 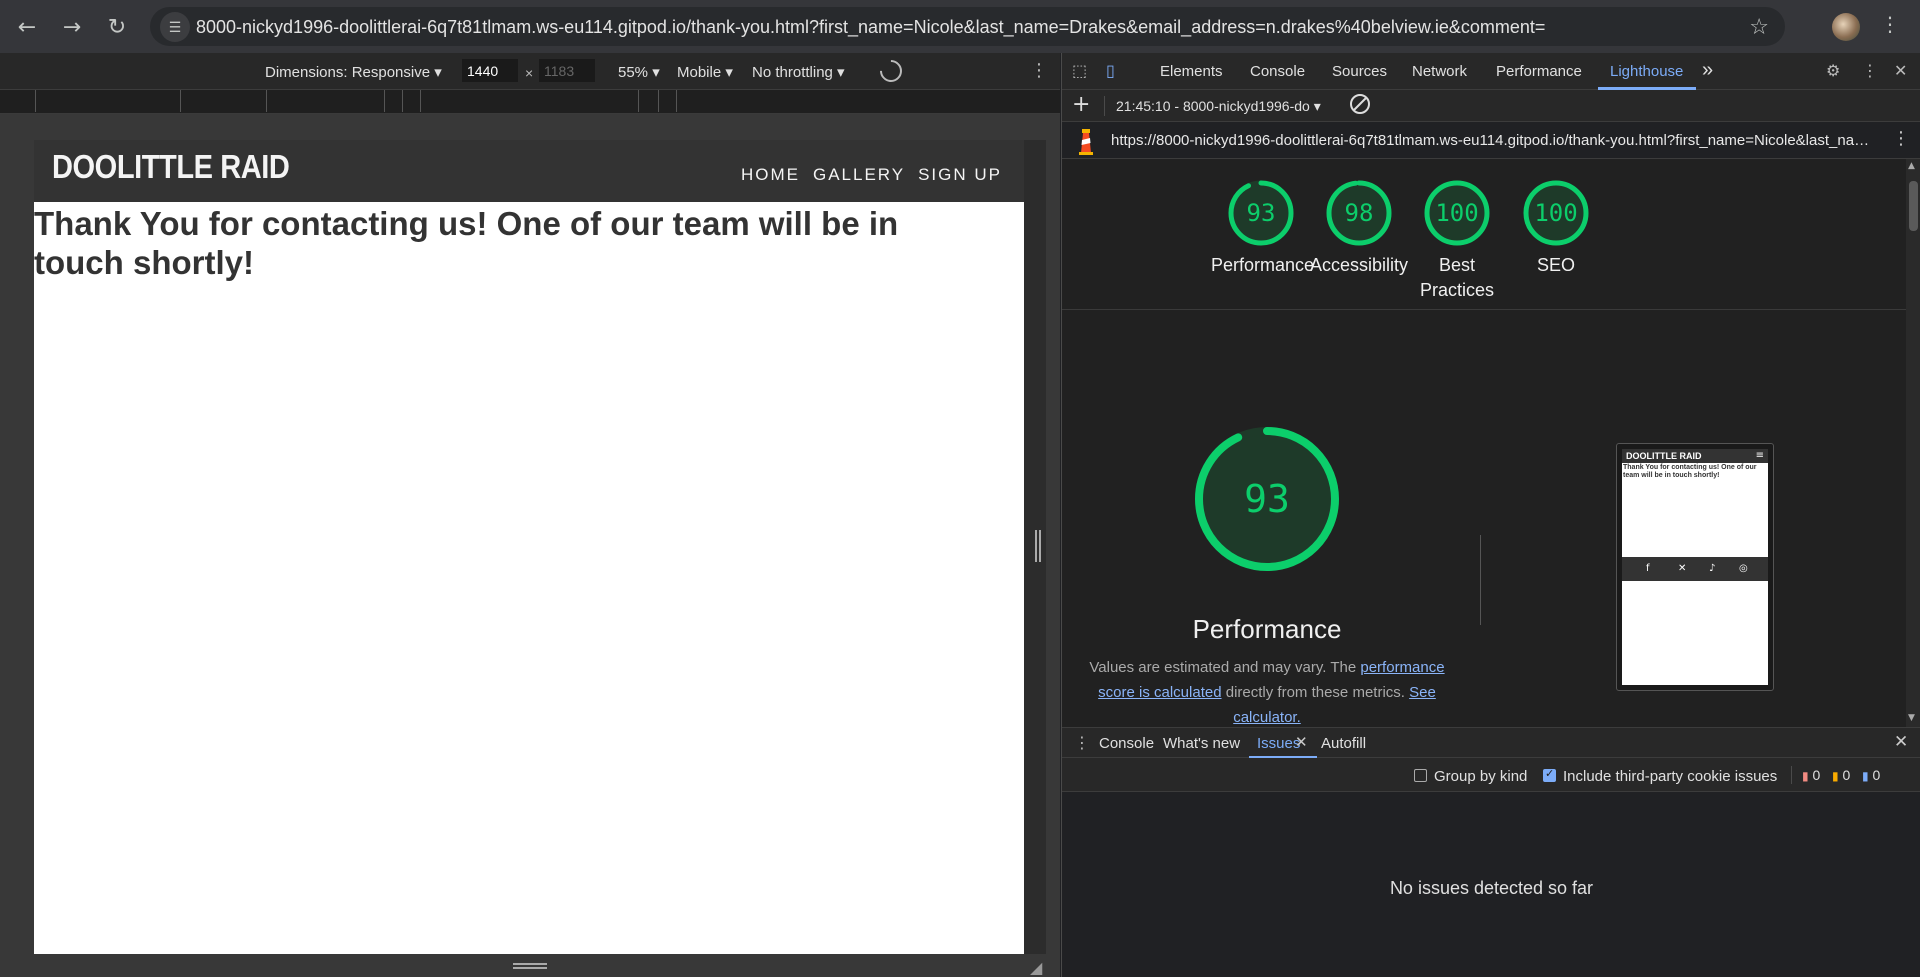 I want to click on drawer-tabbar: ⋮ Console What's new Issues ✕ Autofill ✕, so click(x=1491, y=742).